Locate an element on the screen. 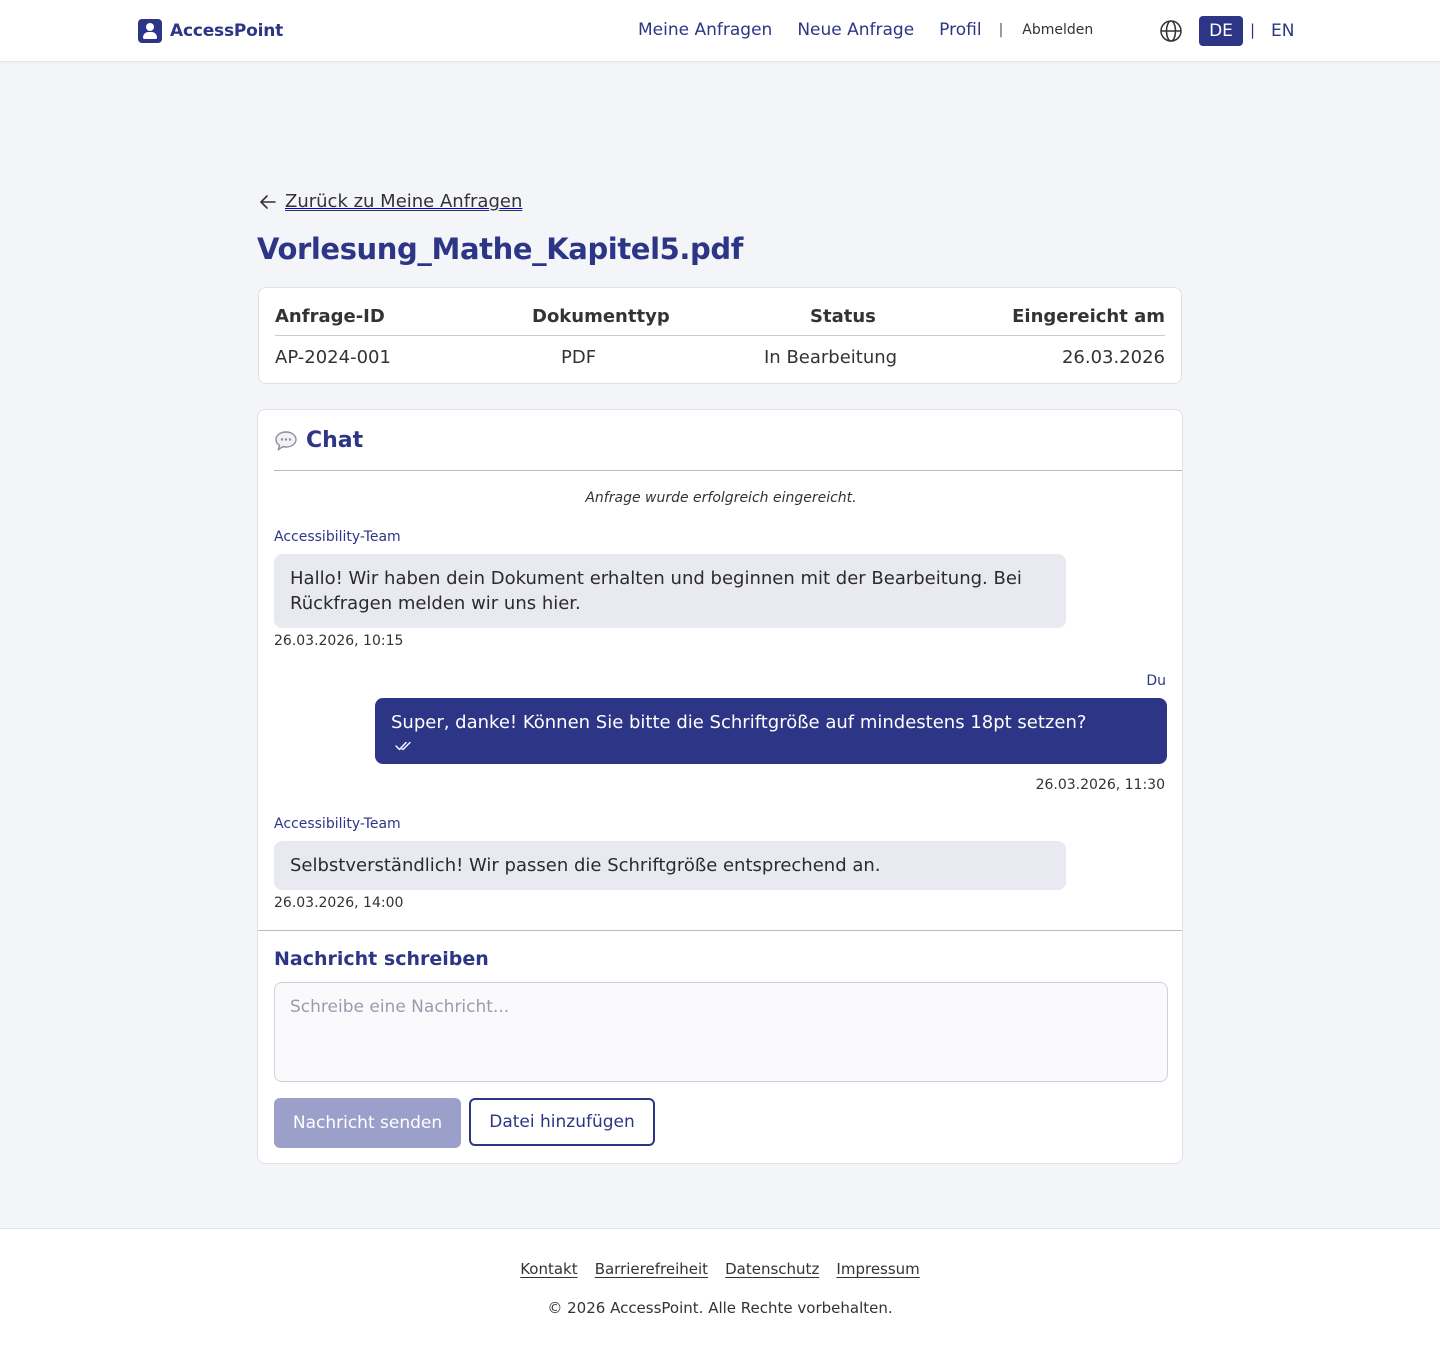 This screenshot has height=1348, width=1440. send-message-button: Nachricht senden is located at coordinates (367, 1123).